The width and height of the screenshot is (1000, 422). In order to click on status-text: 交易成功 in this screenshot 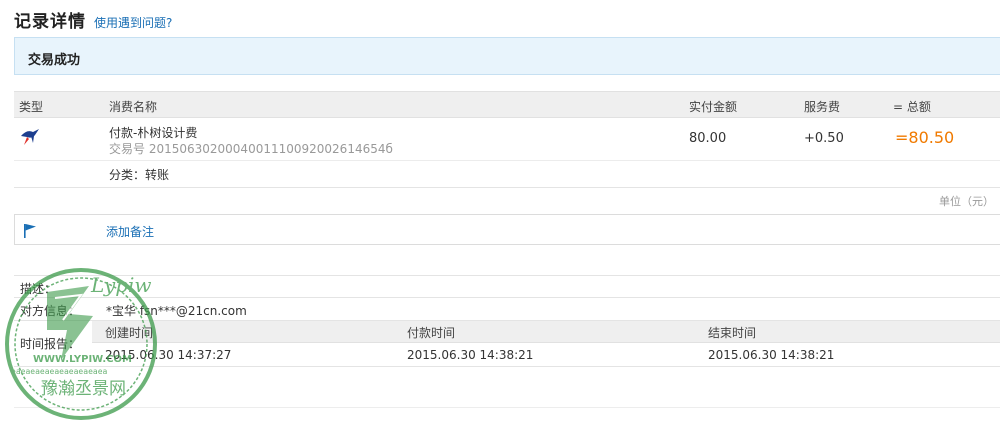, I will do `click(54, 60)`.